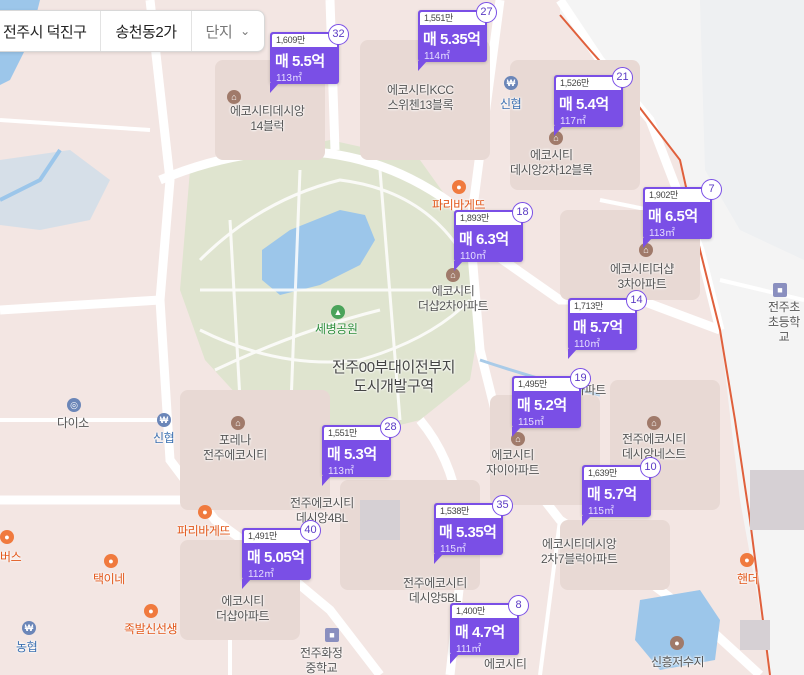 This screenshot has height=675, width=804. I want to click on complex-price-marker: 1,902만 매 6.5억 113㎡ 7, so click(682, 213).